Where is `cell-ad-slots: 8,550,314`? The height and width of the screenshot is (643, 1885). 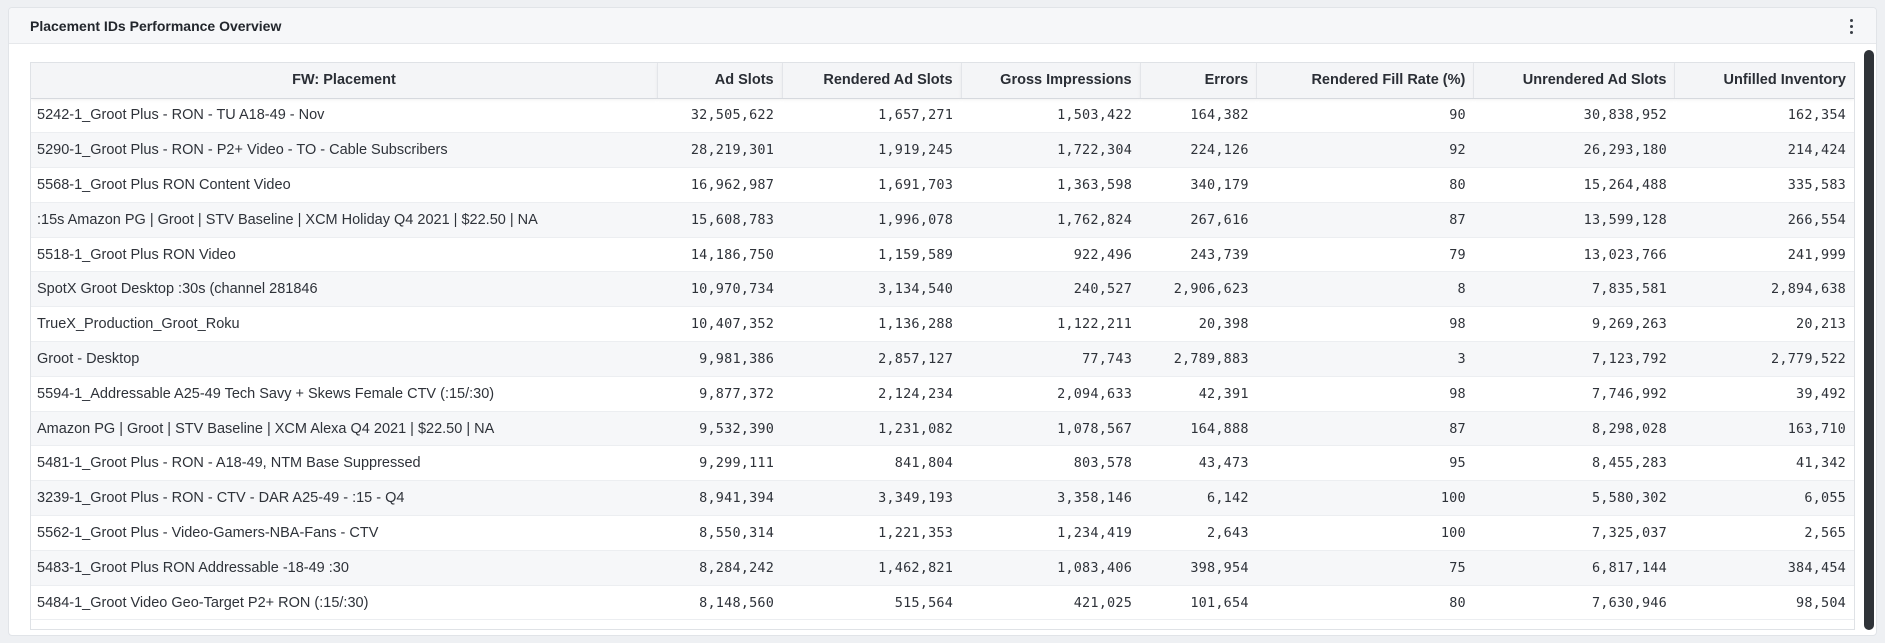 cell-ad-slots: 8,550,314 is located at coordinates (720, 533).